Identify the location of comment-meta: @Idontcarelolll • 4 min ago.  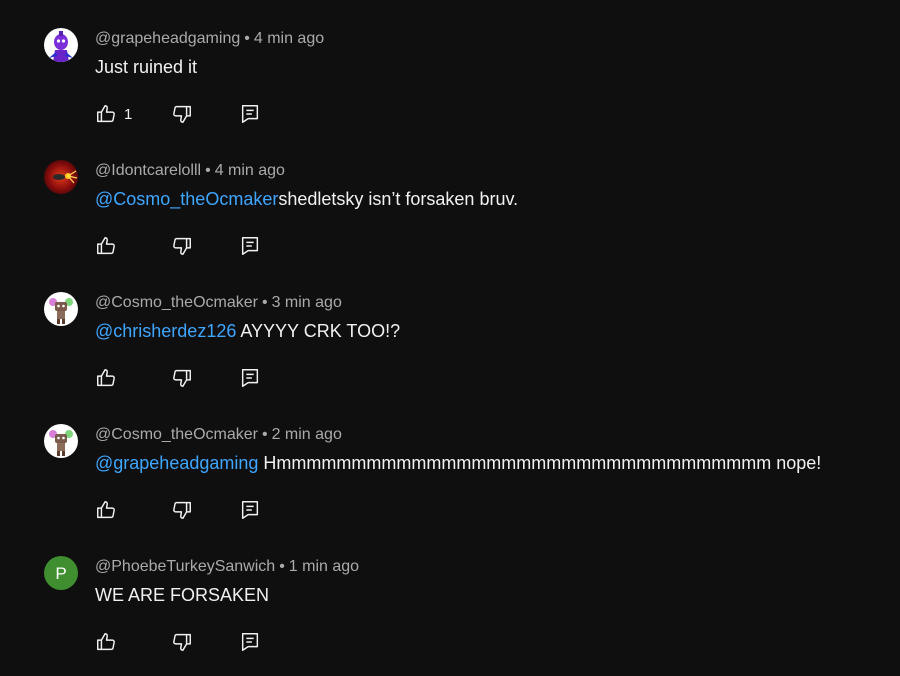
(190, 171).